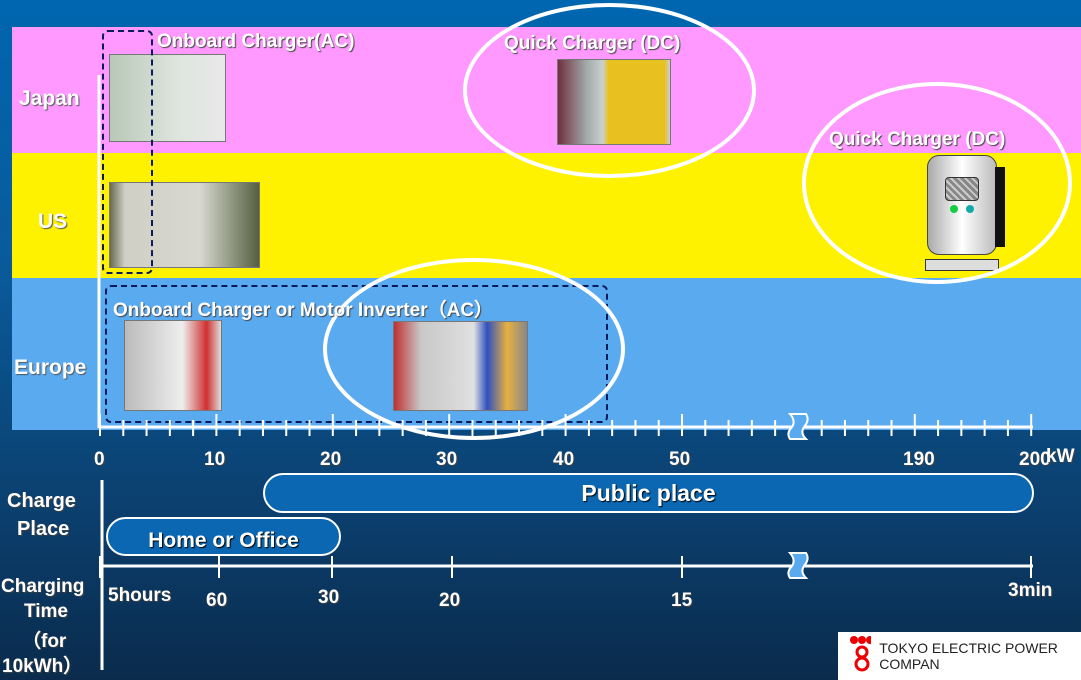 The height and width of the screenshot is (680, 1081). I want to click on power-tick-label: 20, so click(331, 459).